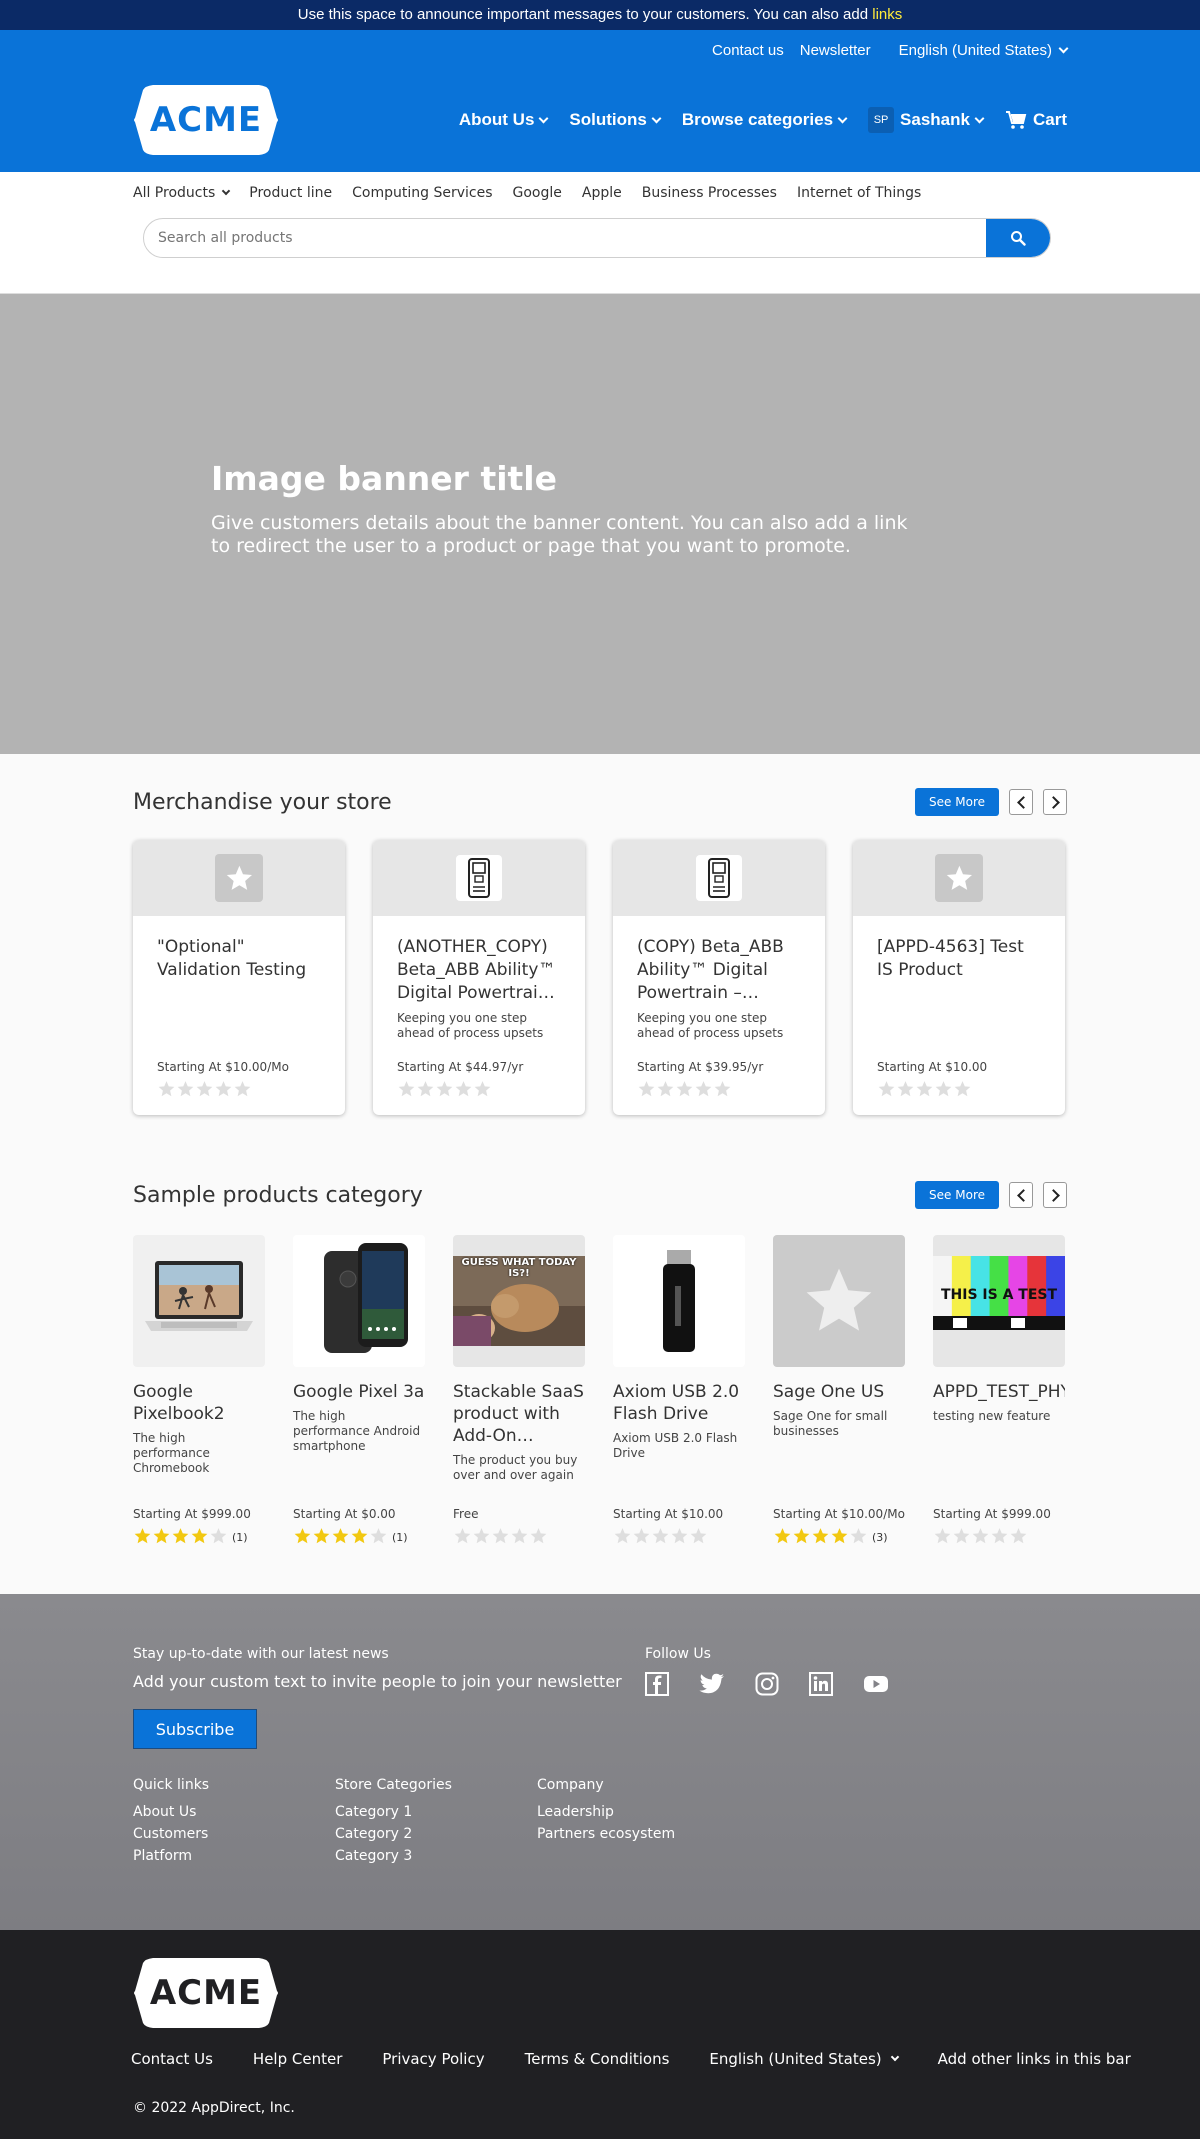  Describe the element at coordinates (676, 1403) in the screenshot. I see `product-name: Axiom USB 2.0 Flash Drive` at that location.